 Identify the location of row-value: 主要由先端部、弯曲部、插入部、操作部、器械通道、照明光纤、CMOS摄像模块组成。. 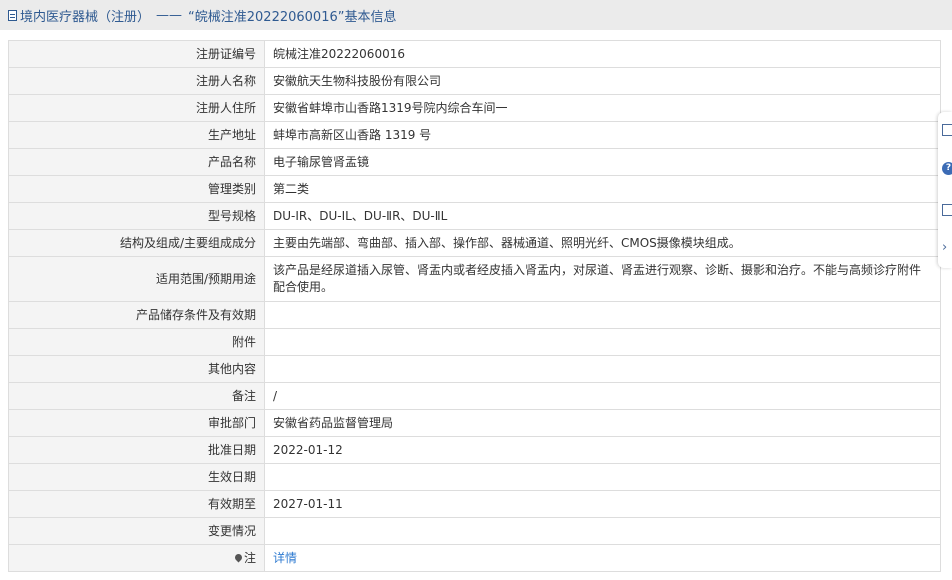
(602, 243).